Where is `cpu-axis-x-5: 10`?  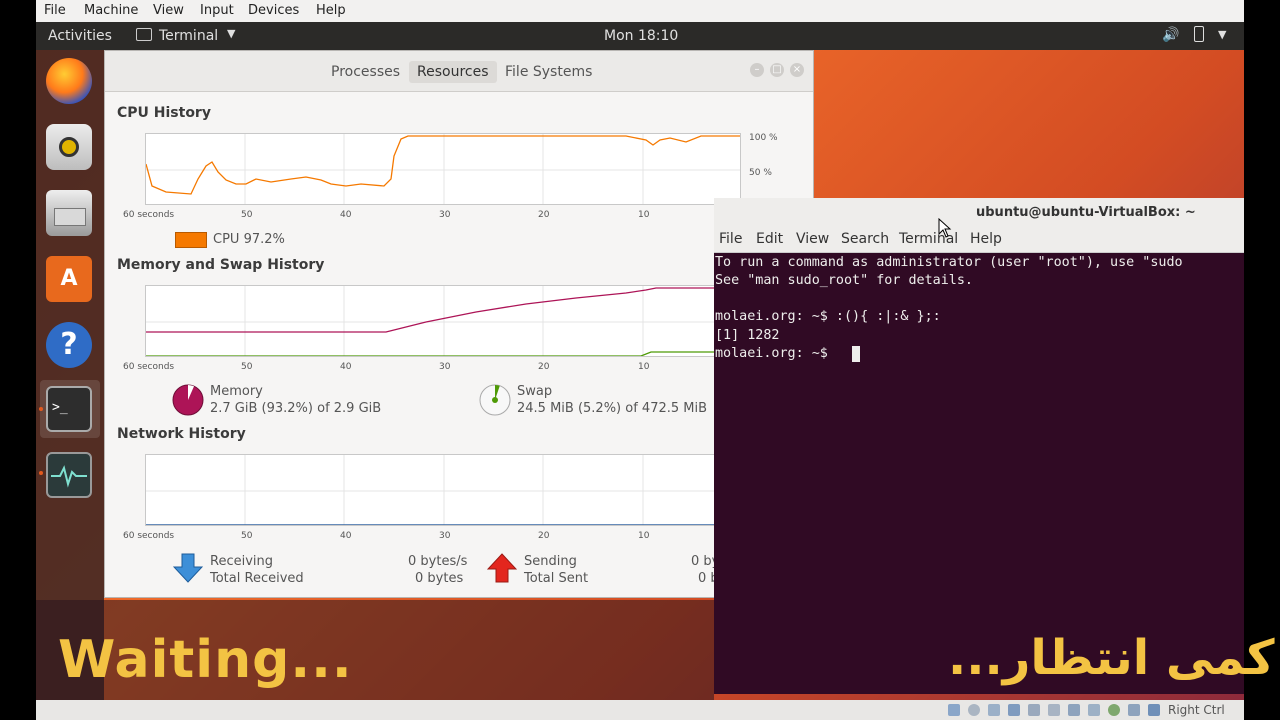 cpu-axis-x-5: 10 is located at coordinates (644, 215).